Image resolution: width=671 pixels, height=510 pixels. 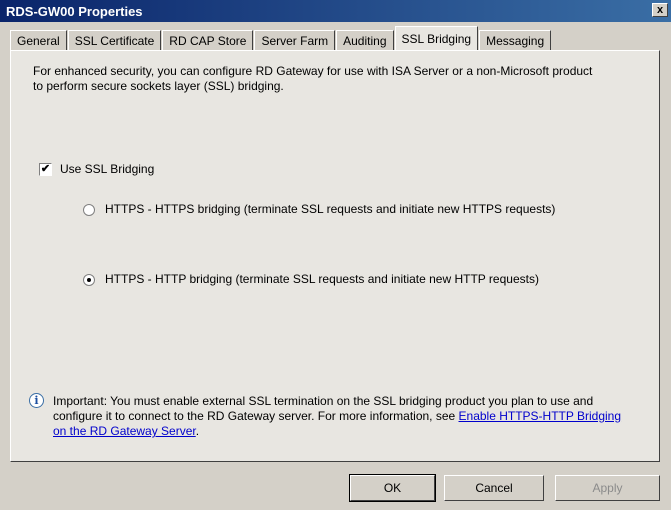 I want to click on title-bar: RDS-GW00 Properties x, so click(x=335, y=11).